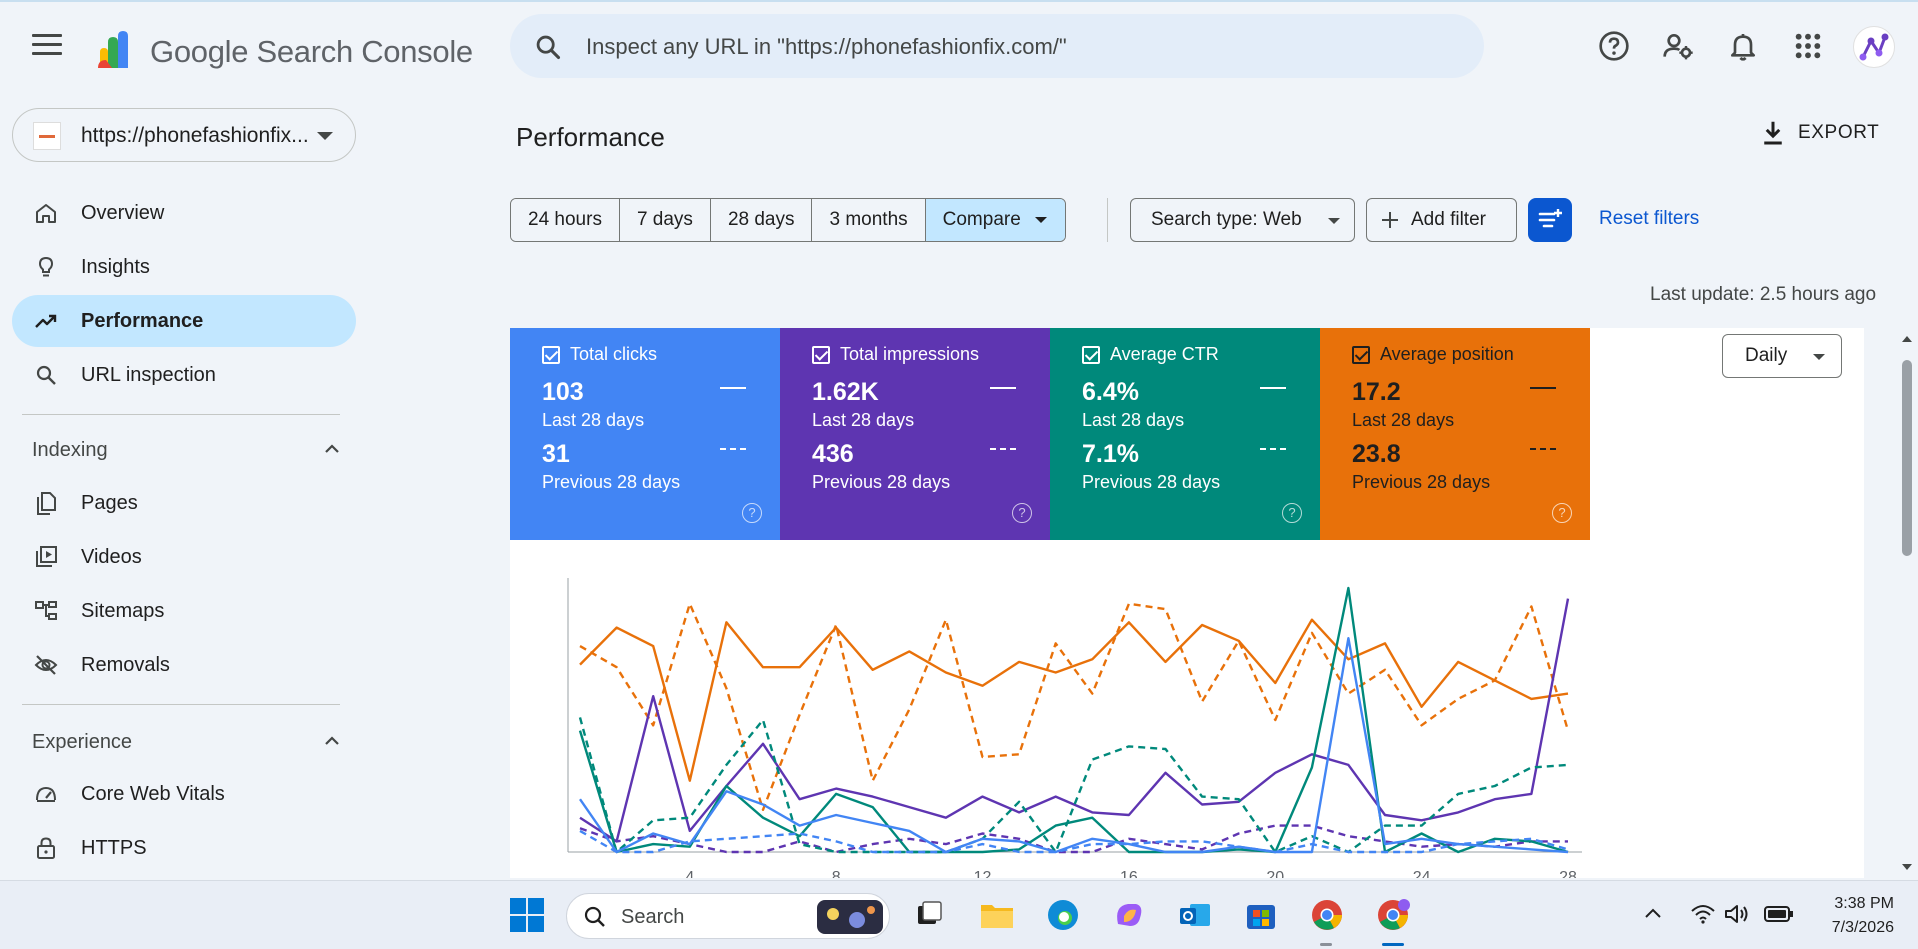 The width and height of the screenshot is (1918, 949). Describe the element at coordinates (1129, 873) in the screenshot. I see `x-tick-label: 16` at that location.